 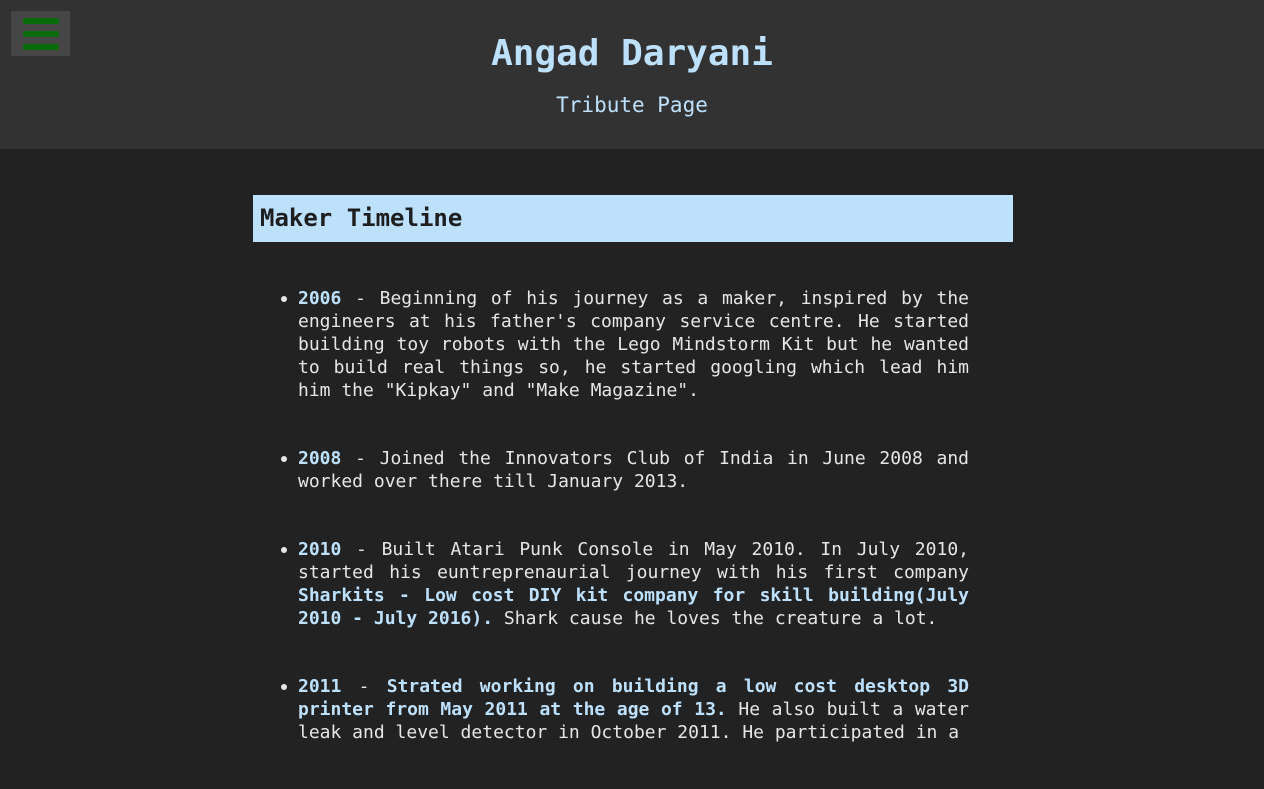 I want to click on timeline-year: 2008, so click(x=320, y=458).